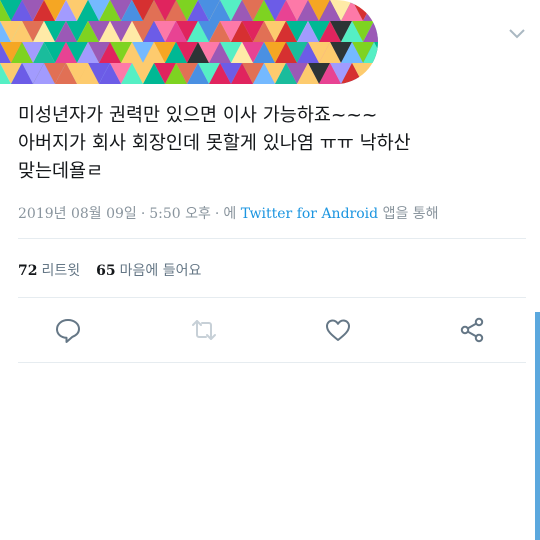  What do you see at coordinates (77, 214) in the screenshot?
I see `tweet-date: 2019년 08월 09일` at bounding box center [77, 214].